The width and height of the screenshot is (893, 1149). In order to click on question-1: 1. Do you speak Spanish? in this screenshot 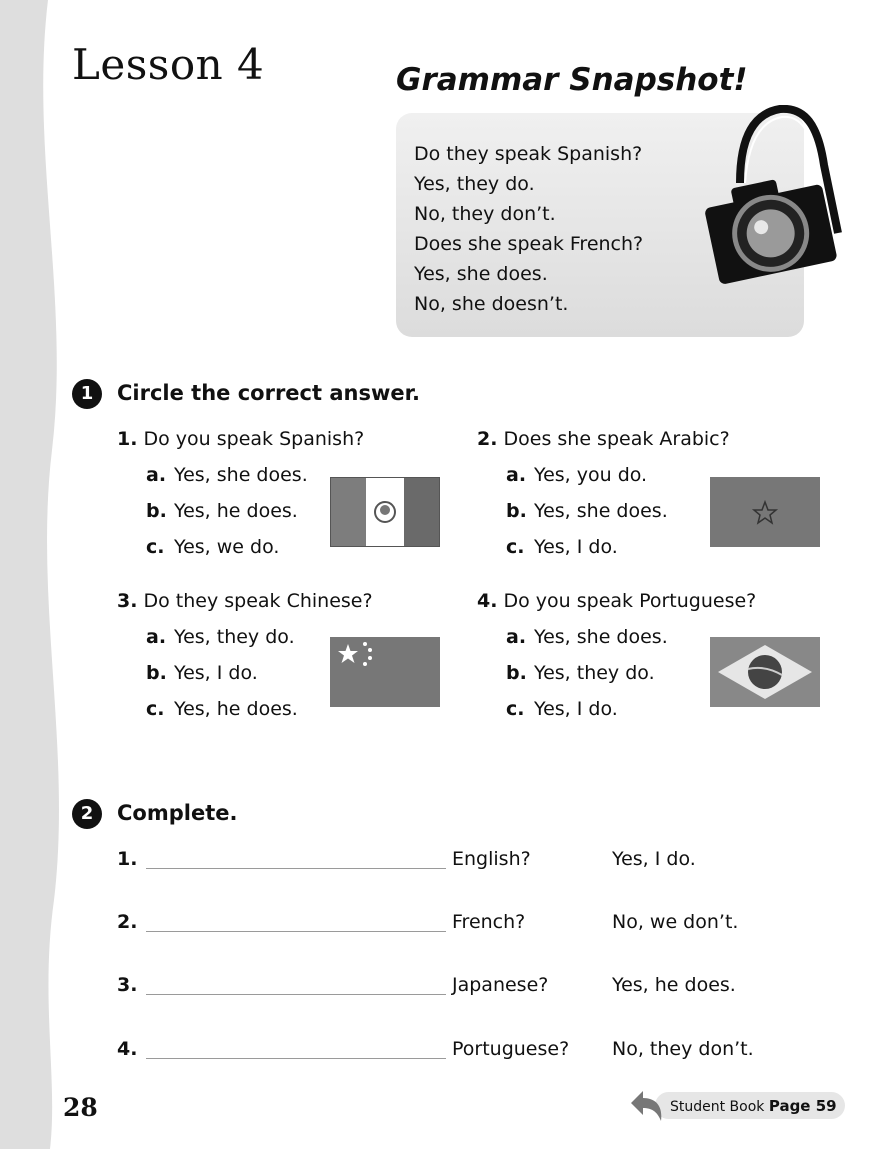, I will do `click(240, 439)`.